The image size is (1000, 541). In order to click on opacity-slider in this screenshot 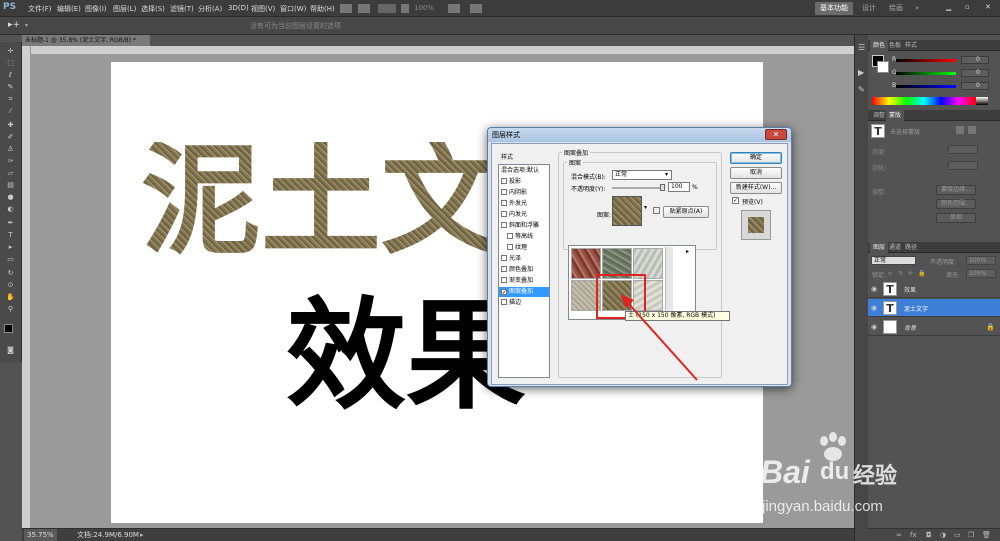, I will do `click(638, 188)`.